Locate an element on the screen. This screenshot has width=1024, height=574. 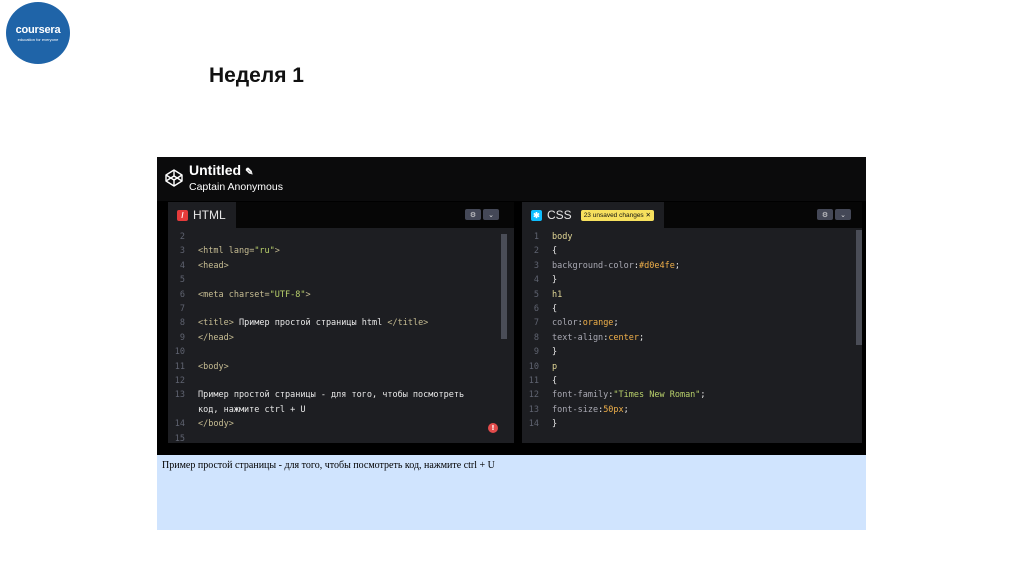
pen-title-text: Untitled is located at coordinates (215, 170).